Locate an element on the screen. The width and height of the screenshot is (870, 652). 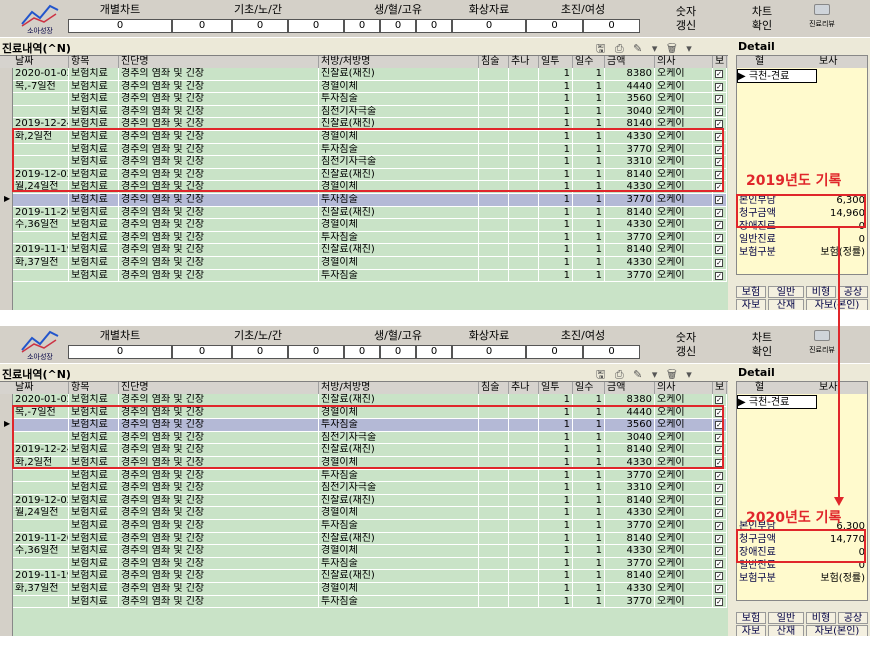
column-header: 보 is located at coordinates (720, 388).